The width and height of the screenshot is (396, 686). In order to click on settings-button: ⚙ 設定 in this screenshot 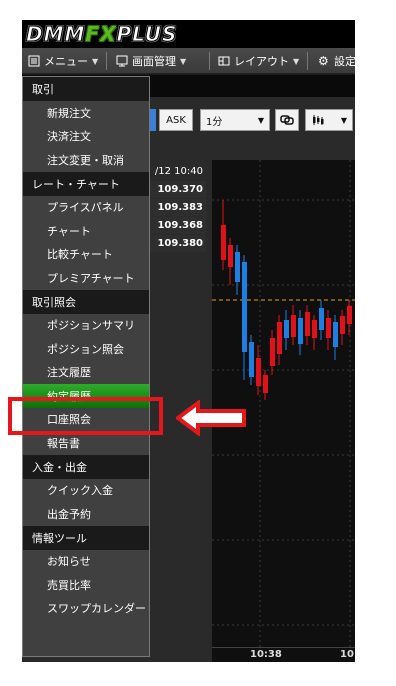, I will do `click(336, 61)`.